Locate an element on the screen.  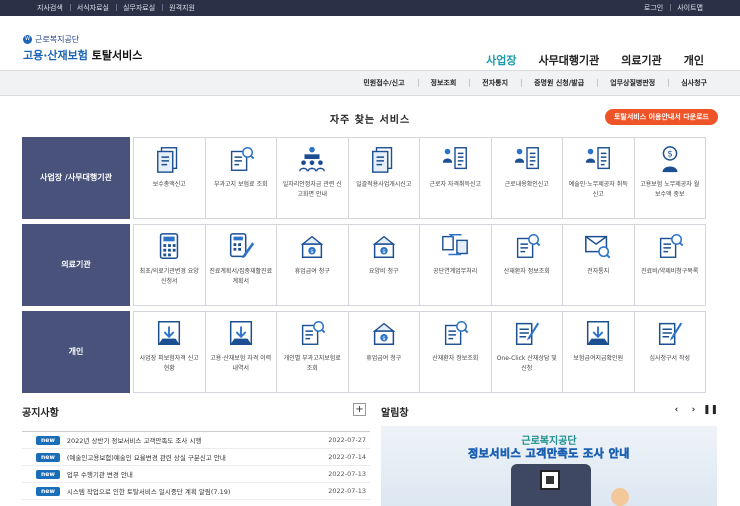
coin-person-icon: $ is located at coordinates (670, 159).